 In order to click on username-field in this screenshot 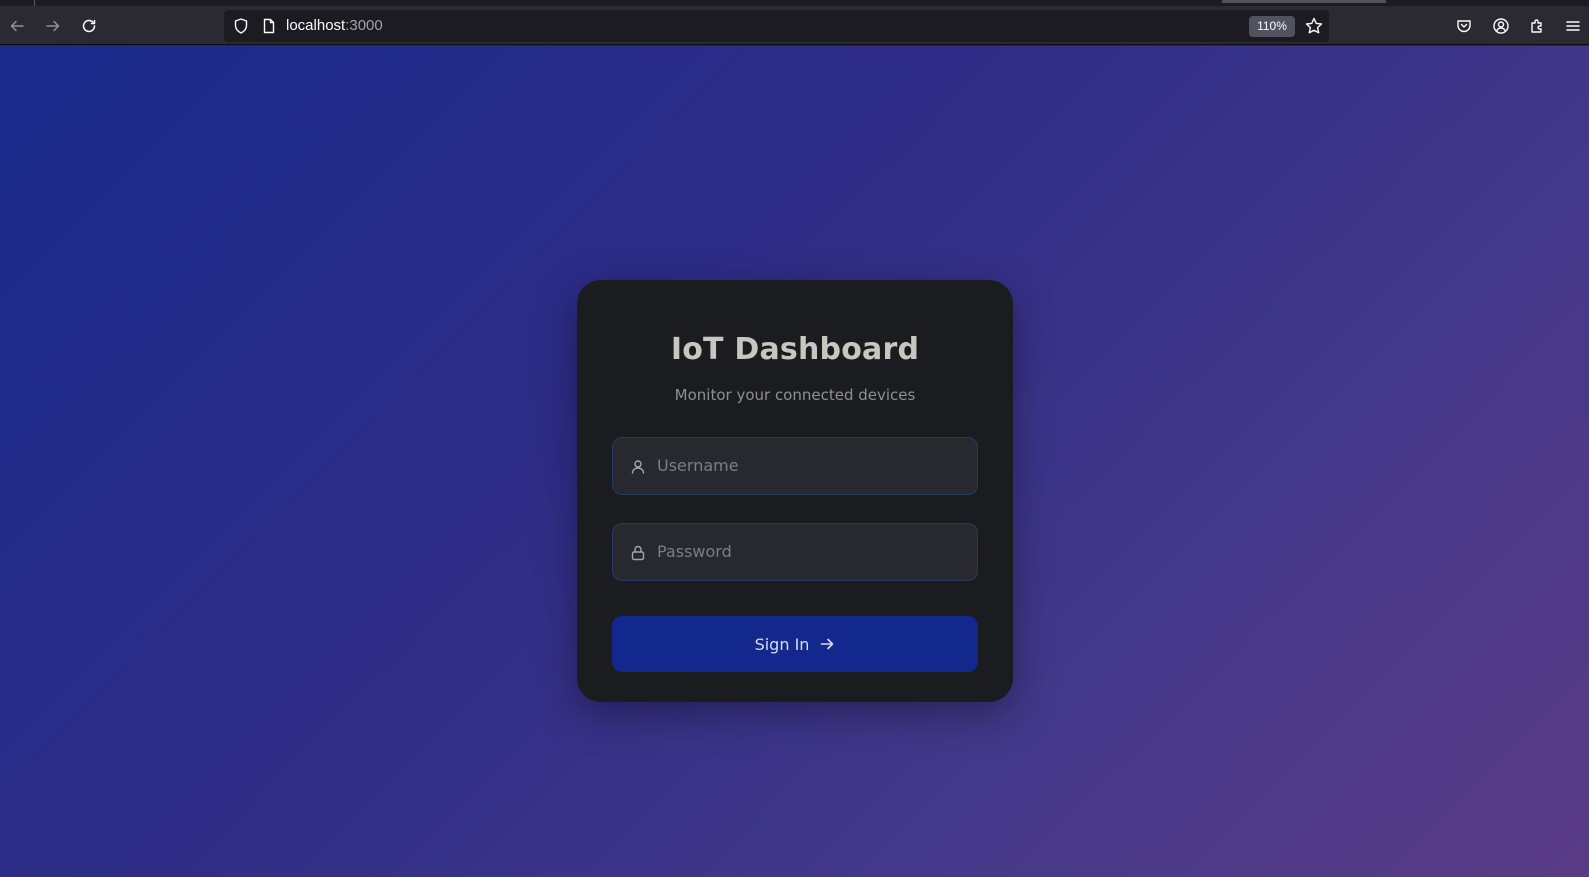, I will do `click(795, 466)`.